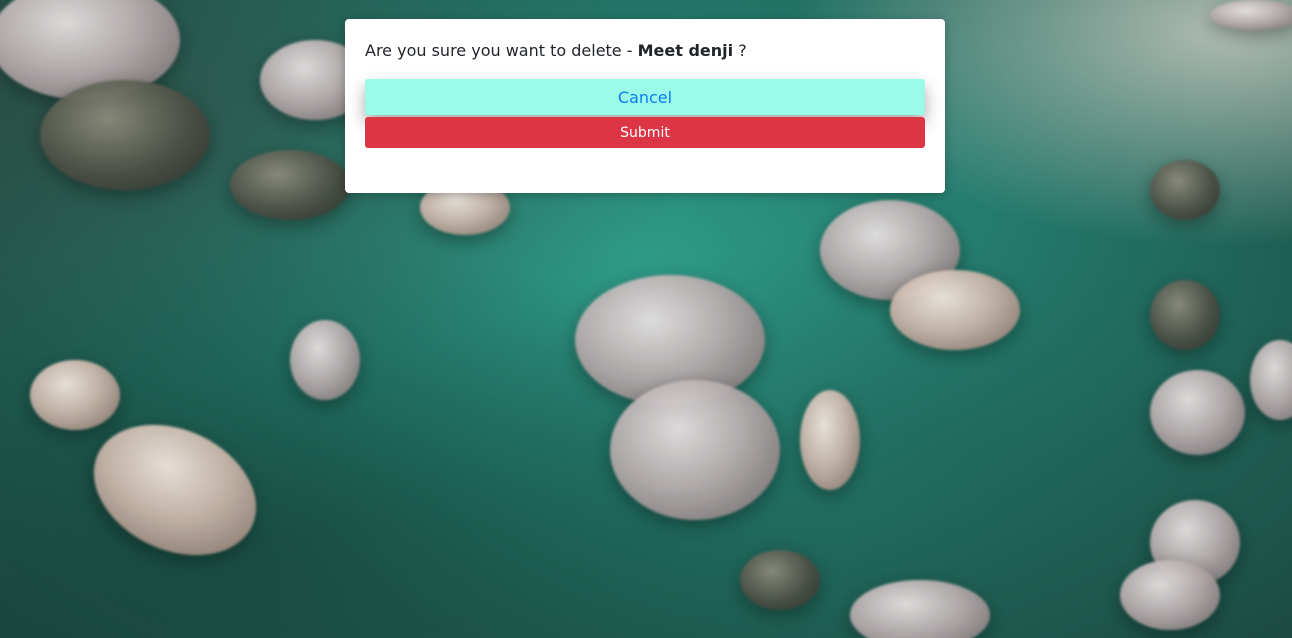  Describe the element at coordinates (645, 97) in the screenshot. I see `cancel-button: Cancel` at that location.